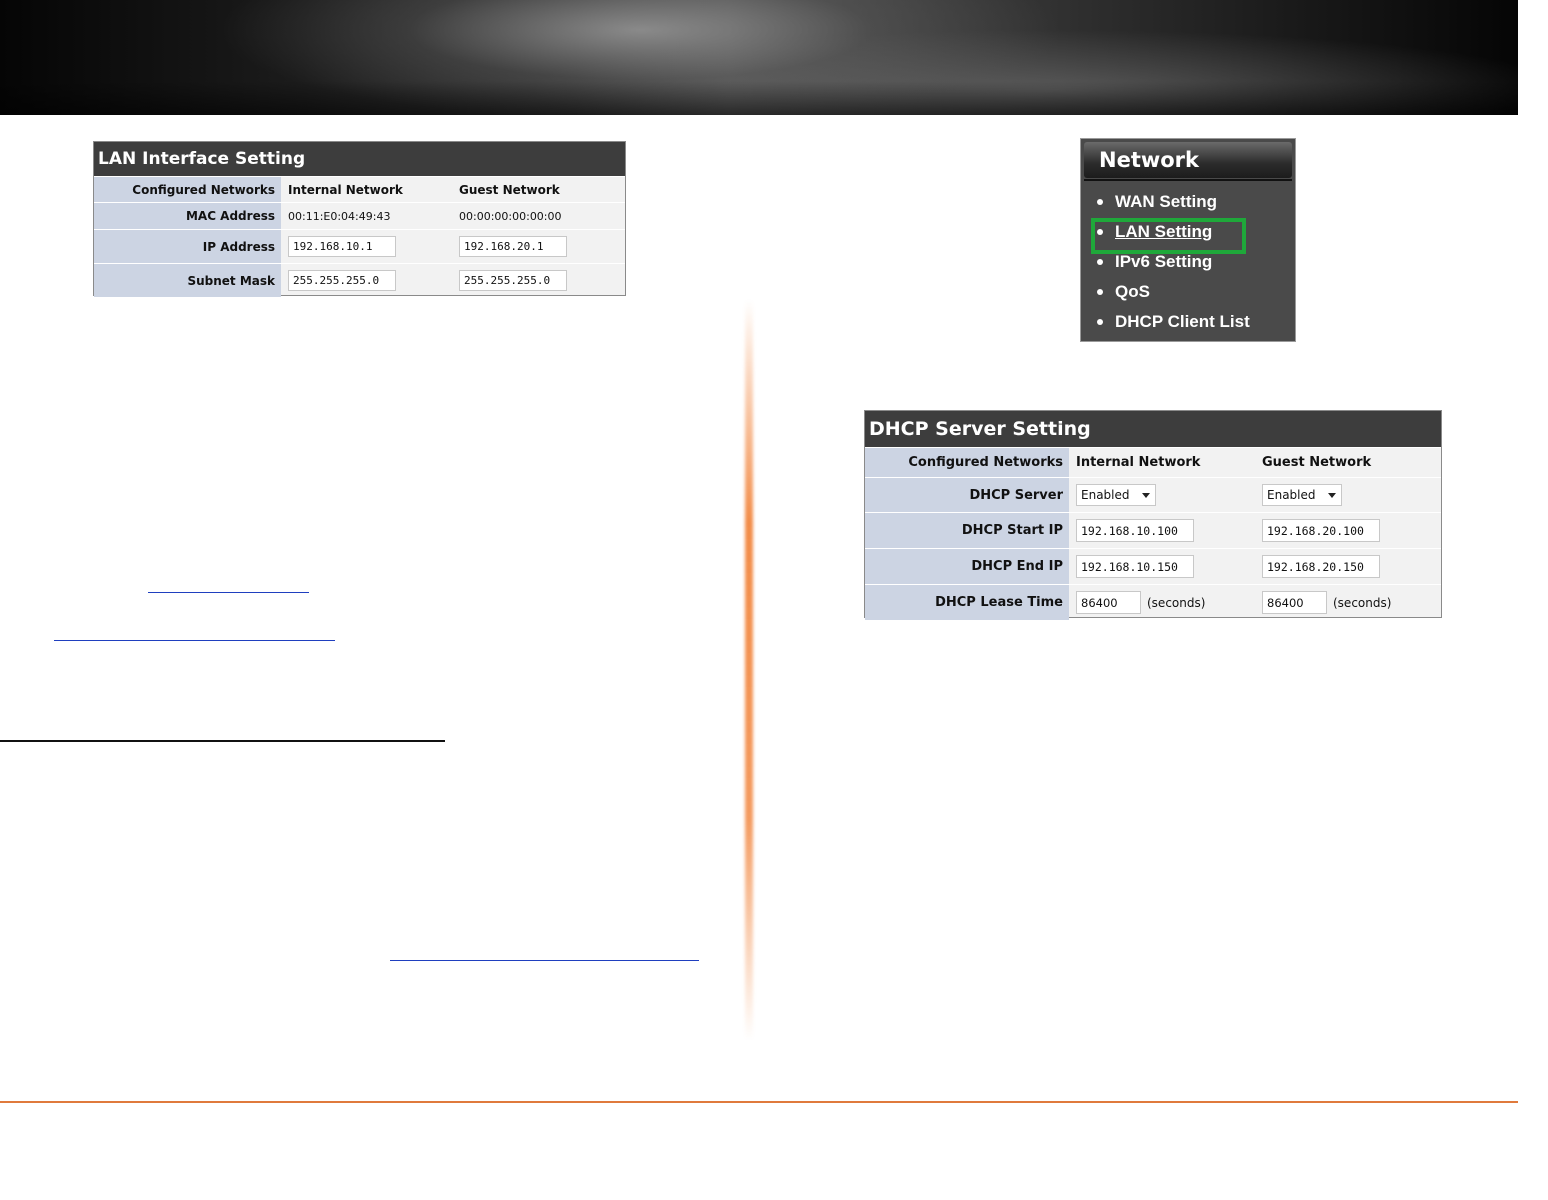  I want to click on dhcp-end-ip-internal-input: 192.168.10.150, so click(1135, 566).